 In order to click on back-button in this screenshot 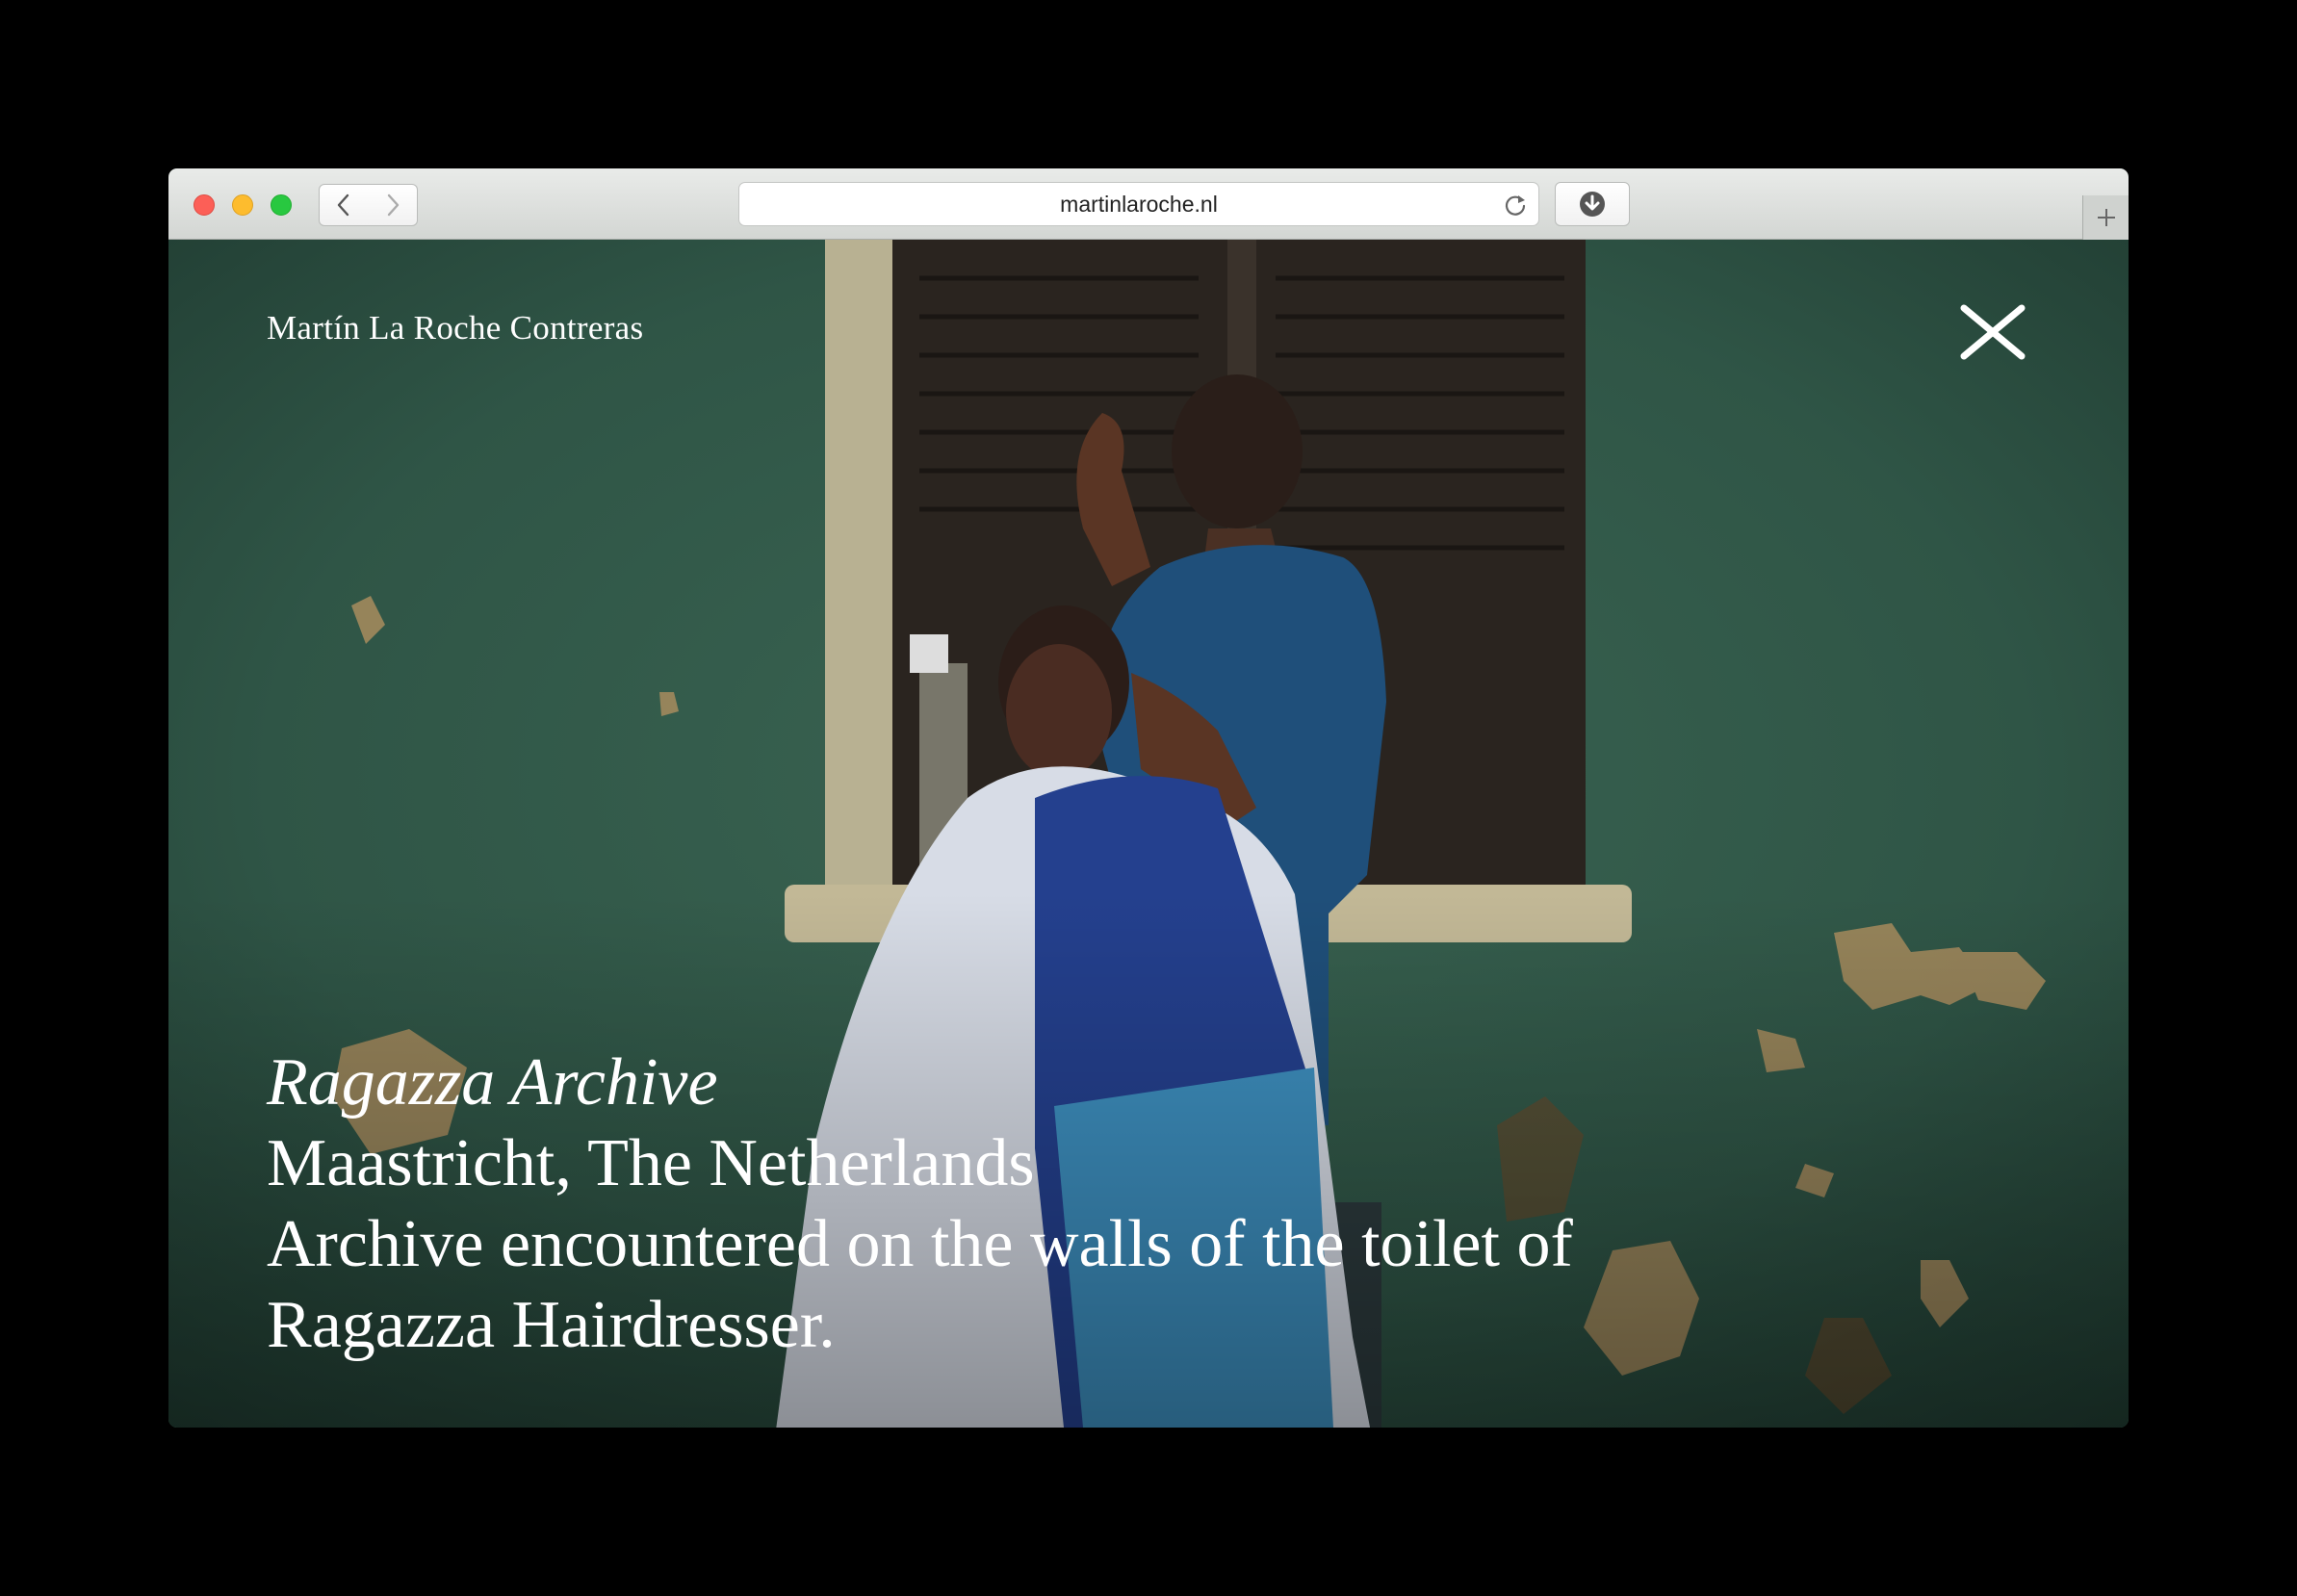, I will do `click(344, 205)`.